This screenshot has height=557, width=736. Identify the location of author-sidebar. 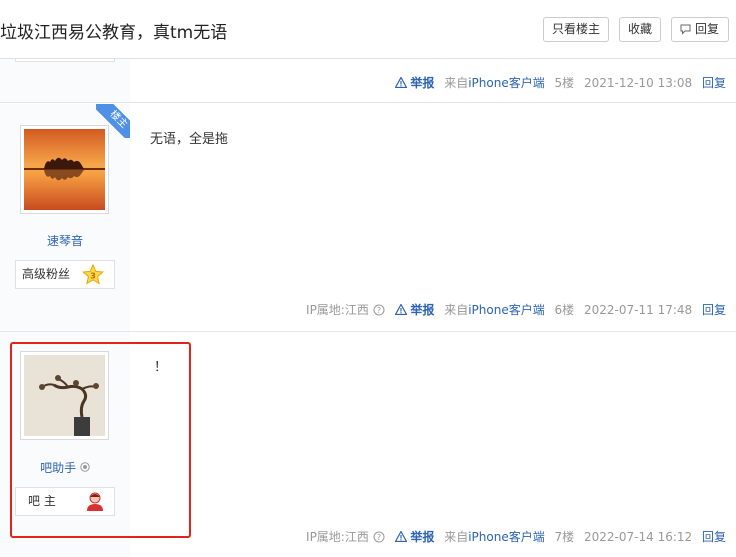
(65, 80).